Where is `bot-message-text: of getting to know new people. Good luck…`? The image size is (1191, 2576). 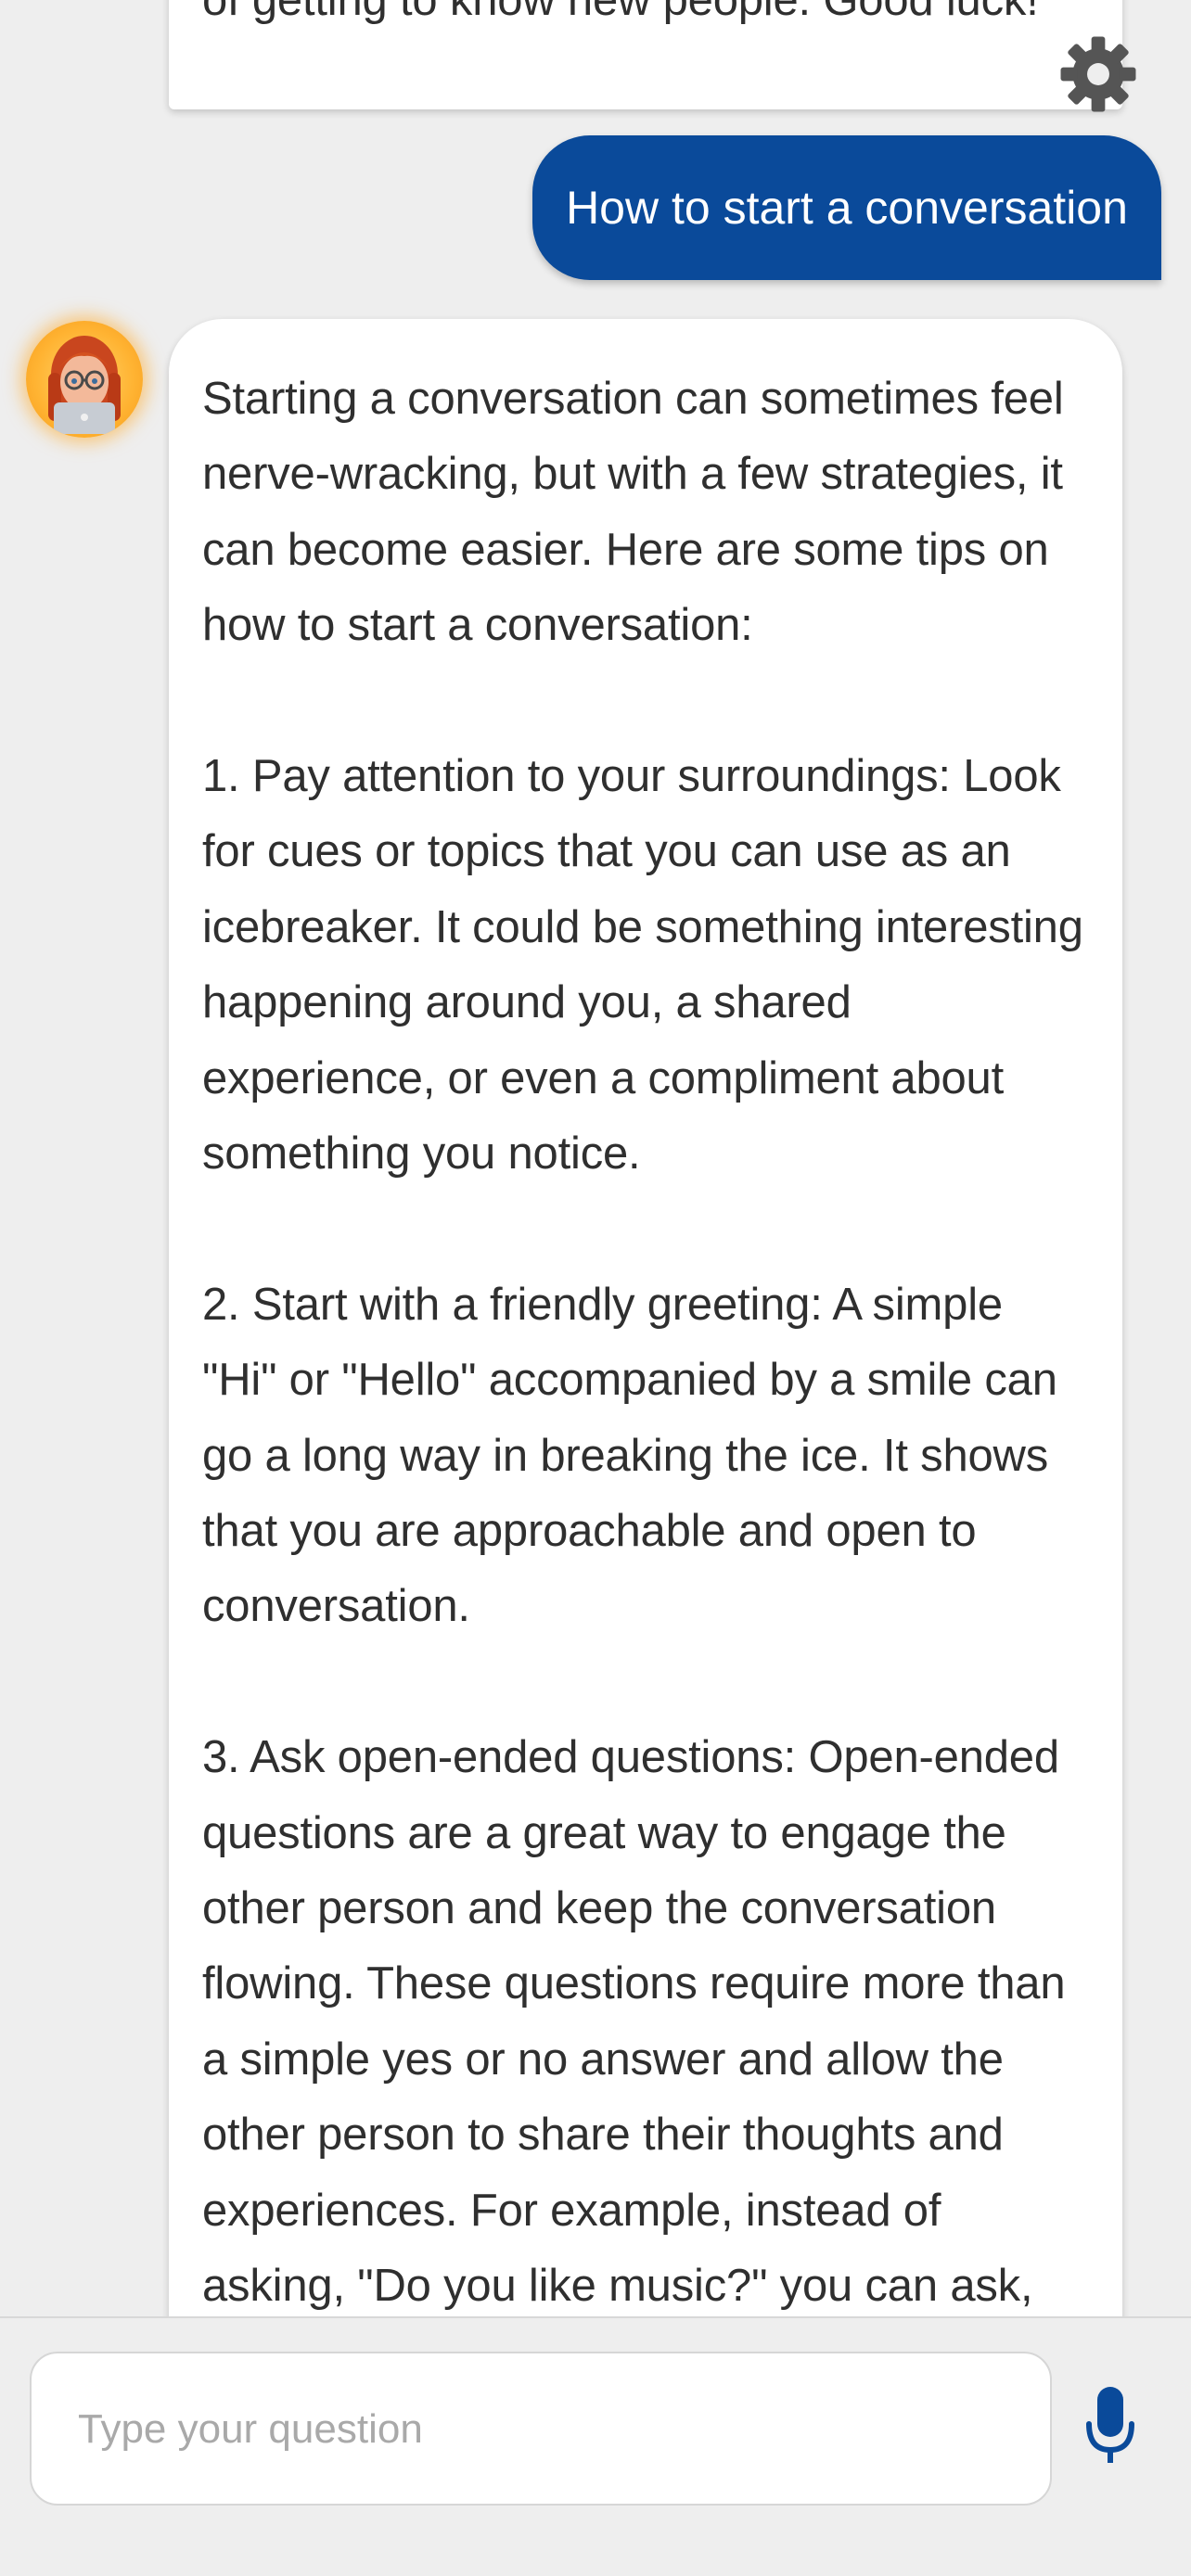 bot-message-text: of getting to know new people. Good luck… is located at coordinates (620, 12).